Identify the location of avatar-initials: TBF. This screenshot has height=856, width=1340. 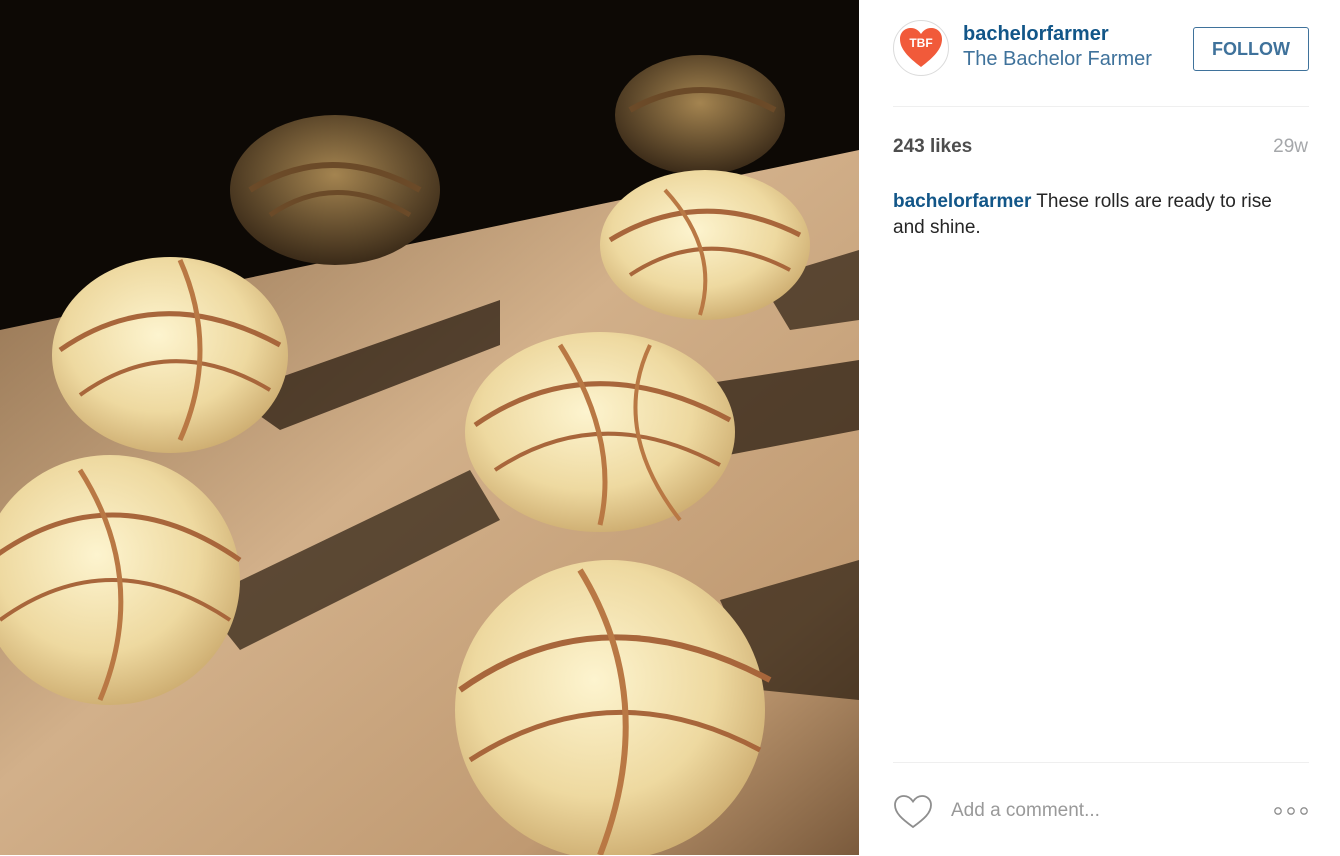
(920, 43).